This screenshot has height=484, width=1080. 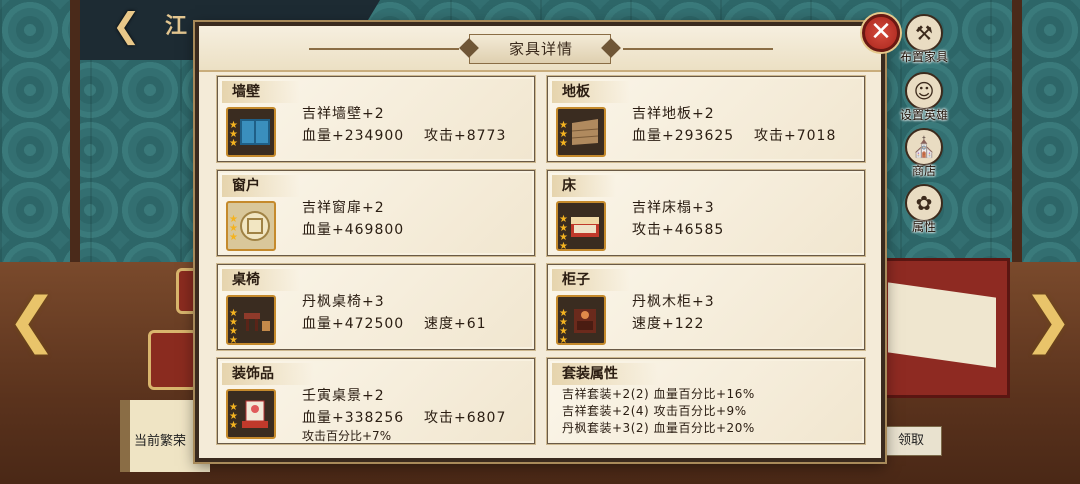 I want to click on decoration-item-icon: ★ ★ ★, so click(x=251, y=414).